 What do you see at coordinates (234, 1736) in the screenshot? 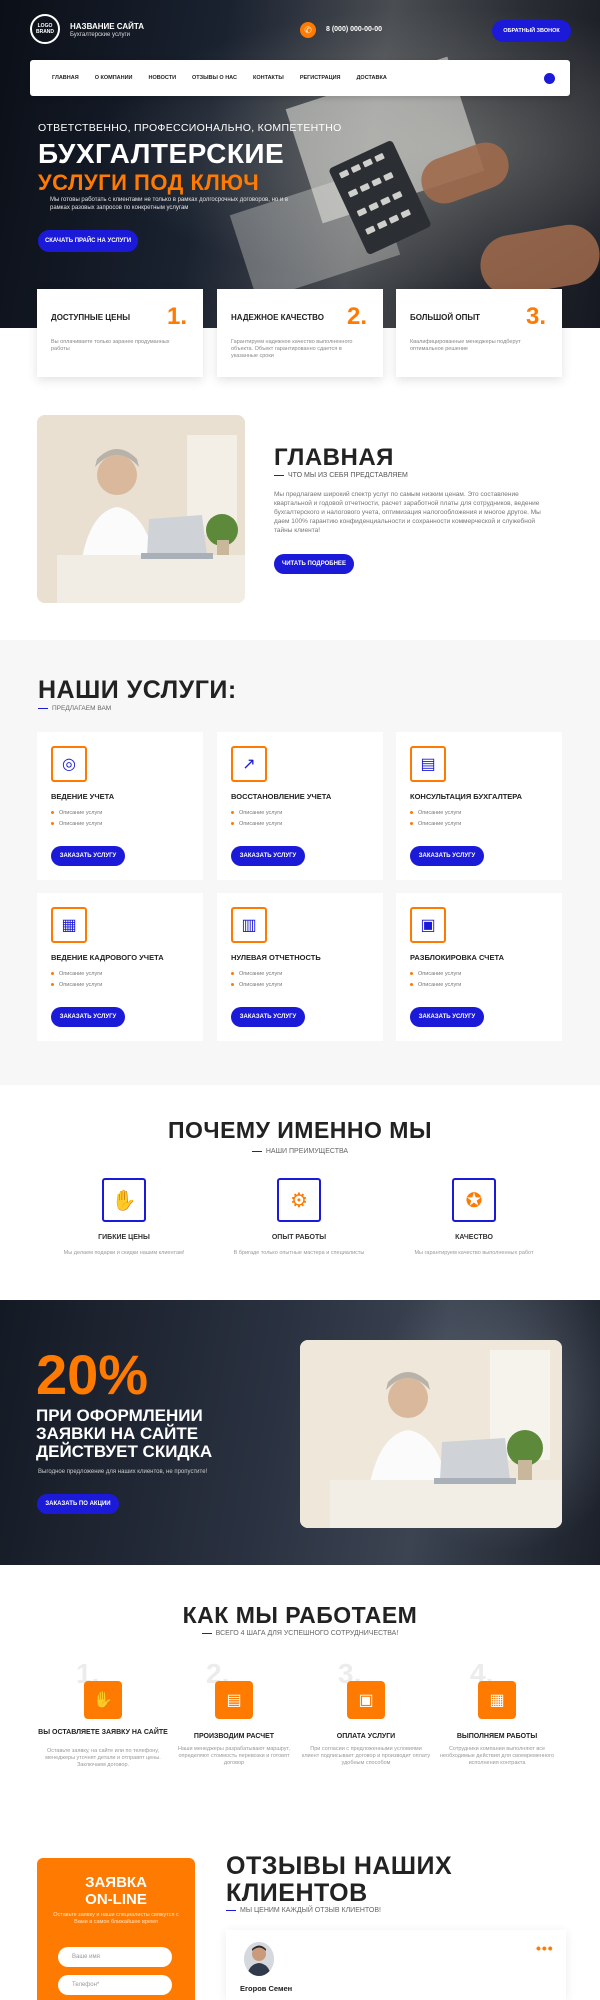
I see `step-title: ПРОИЗВОДИМ РАСЧЕТ` at bounding box center [234, 1736].